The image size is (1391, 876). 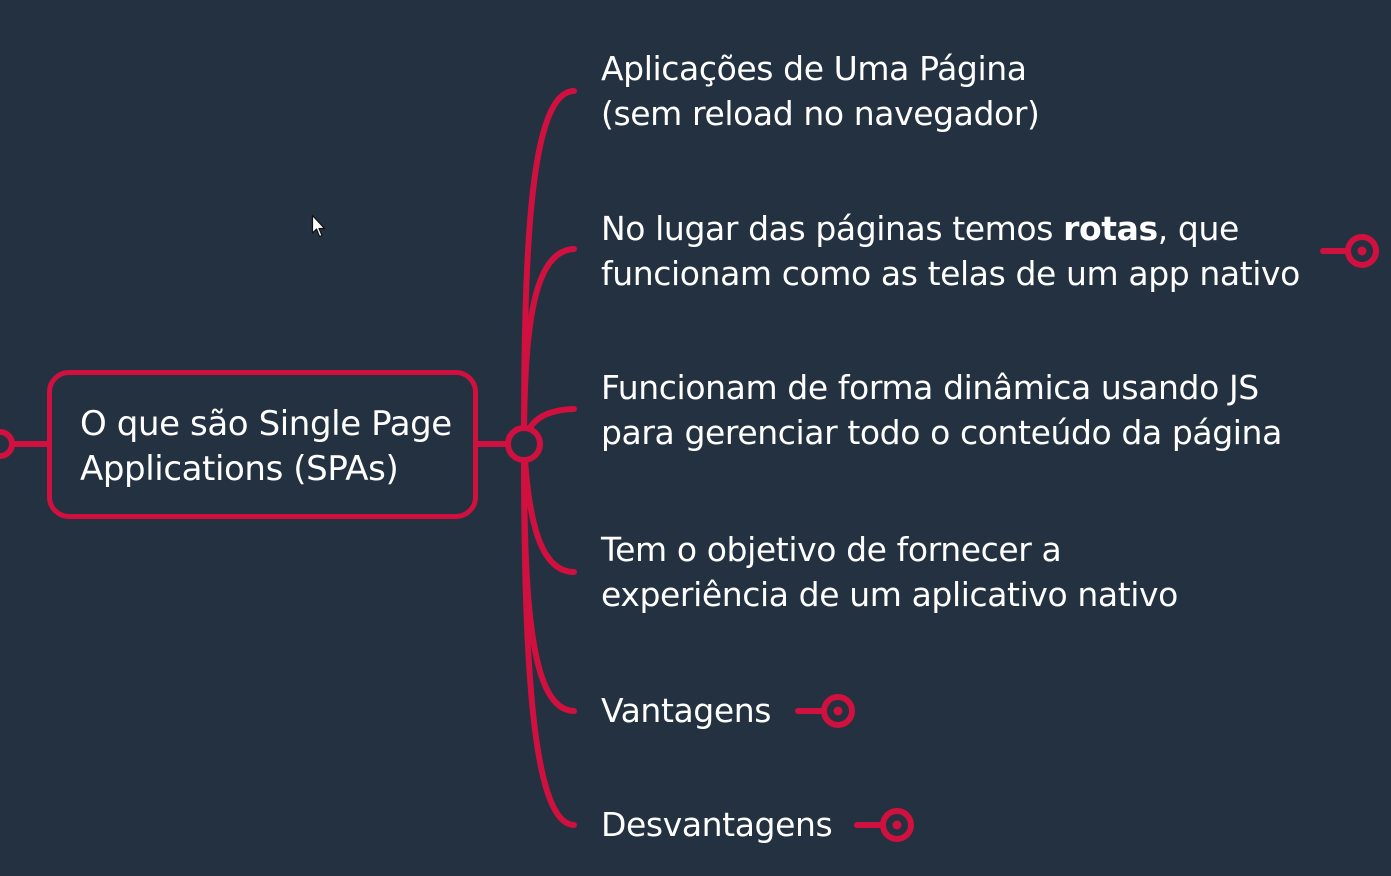 What do you see at coordinates (318, 226) in the screenshot?
I see `mouse-pointer-icon` at bounding box center [318, 226].